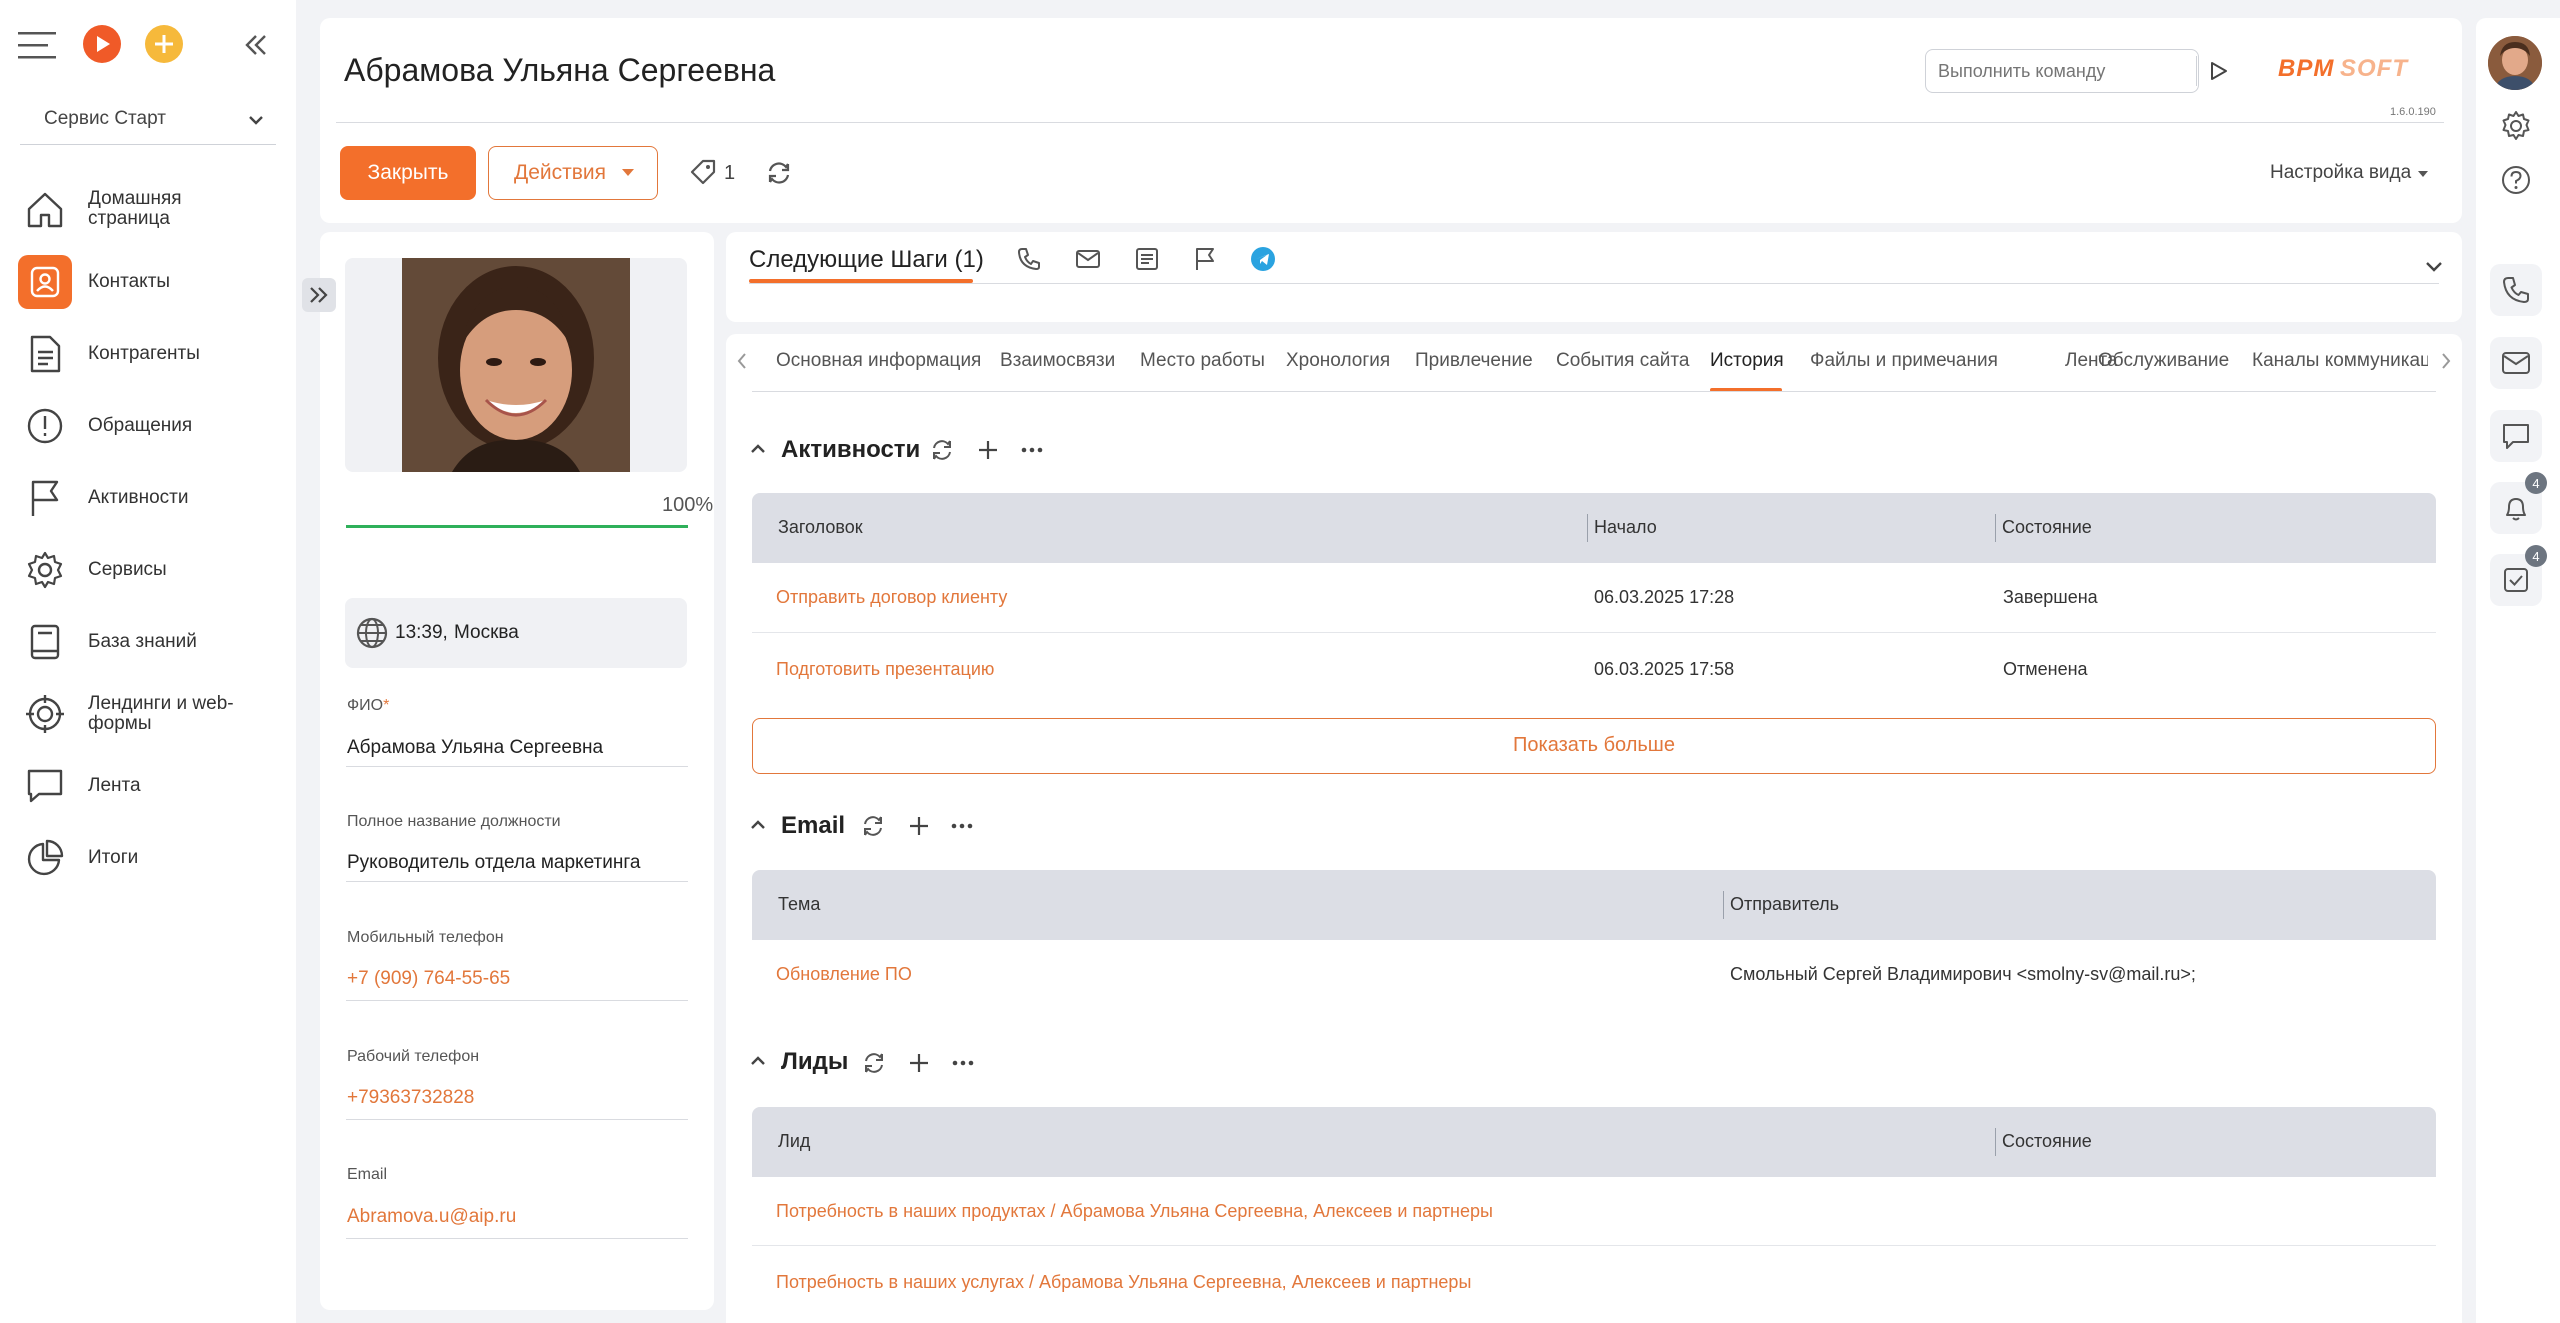  What do you see at coordinates (421, 632) in the screenshot?
I see `local-time: 13:39,` at bounding box center [421, 632].